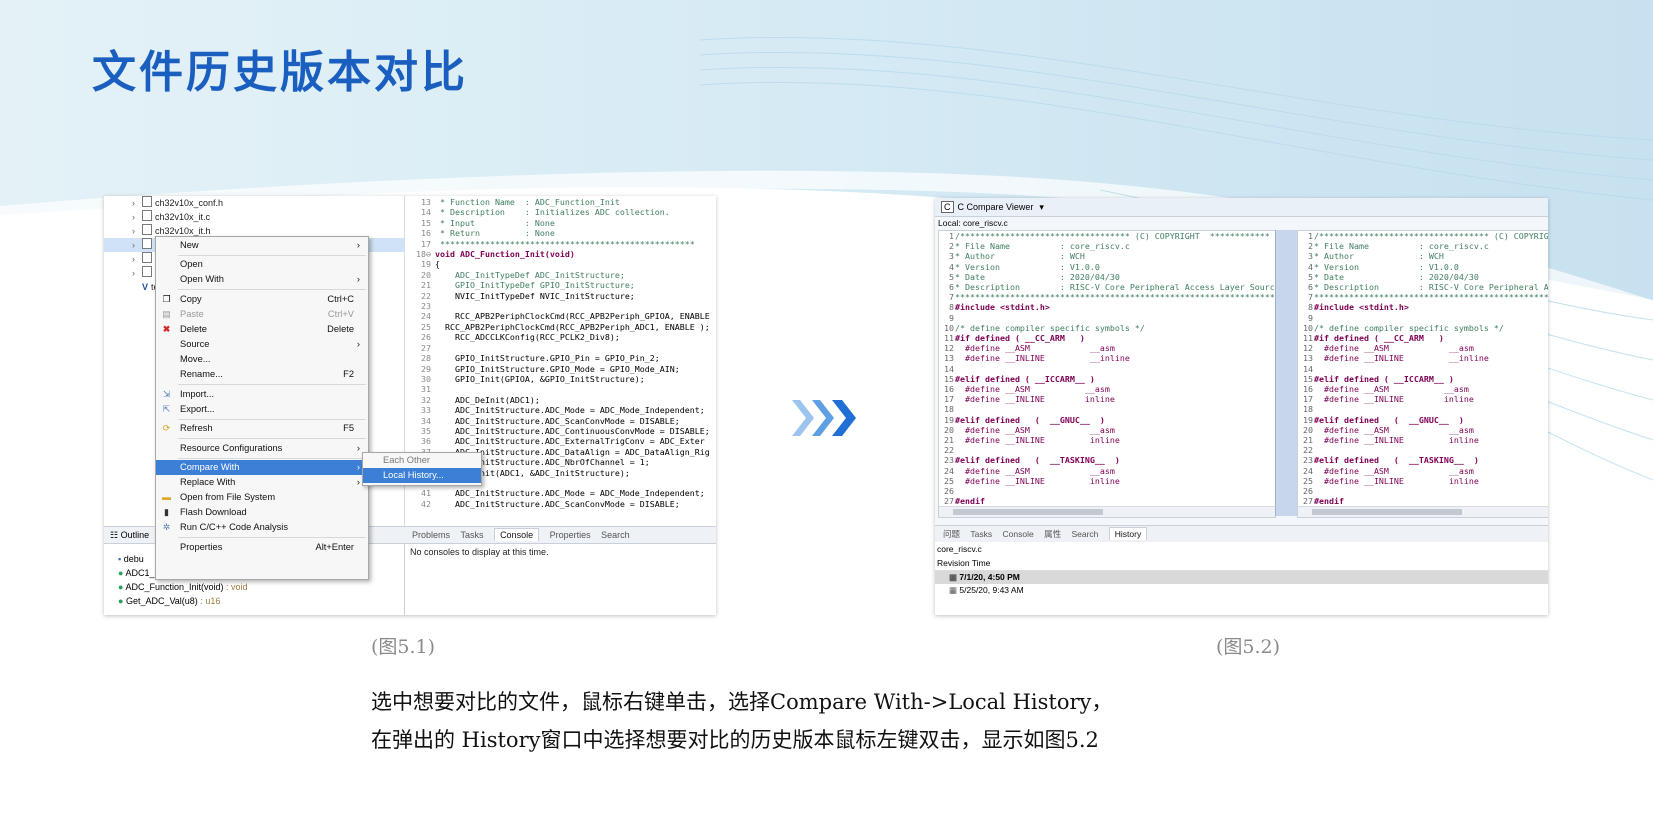  What do you see at coordinates (426, 337) in the screenshot?
I see `line-number: 26` at bounding box center [426, 337].